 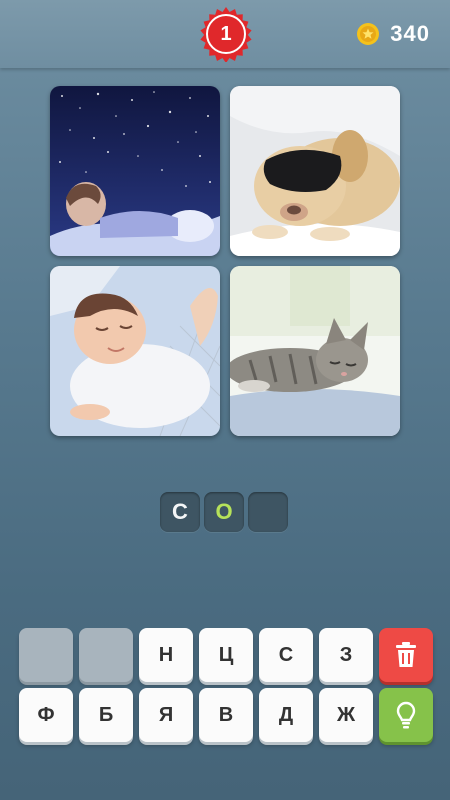 What do you see at coordinates (286, 715) in the screenshot?
I see `letter-key: Д` at bounding box center [286, 715].